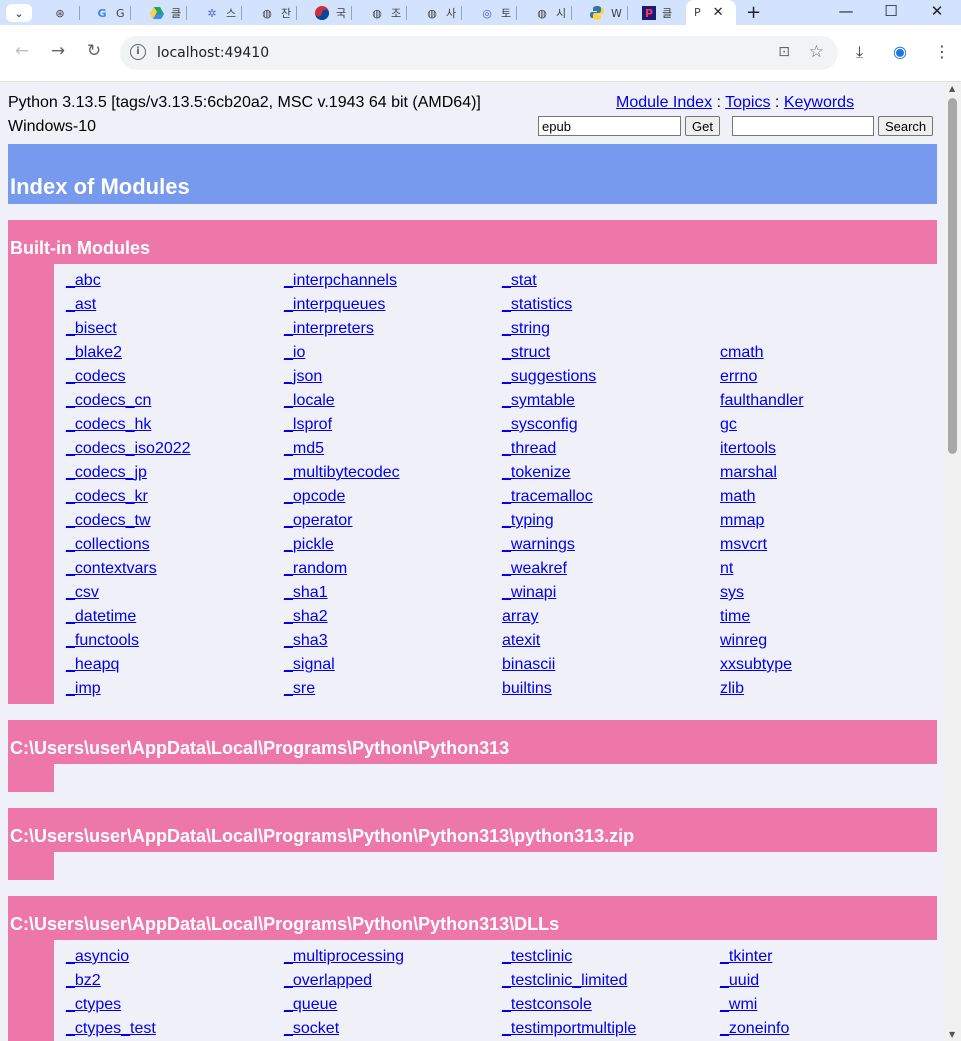 The image size is (961, 1041). What do you see at coordinates (388, 13) in the screenshot?
I see `browser-tab: ◍ 조` at bounding box center [388, 13].